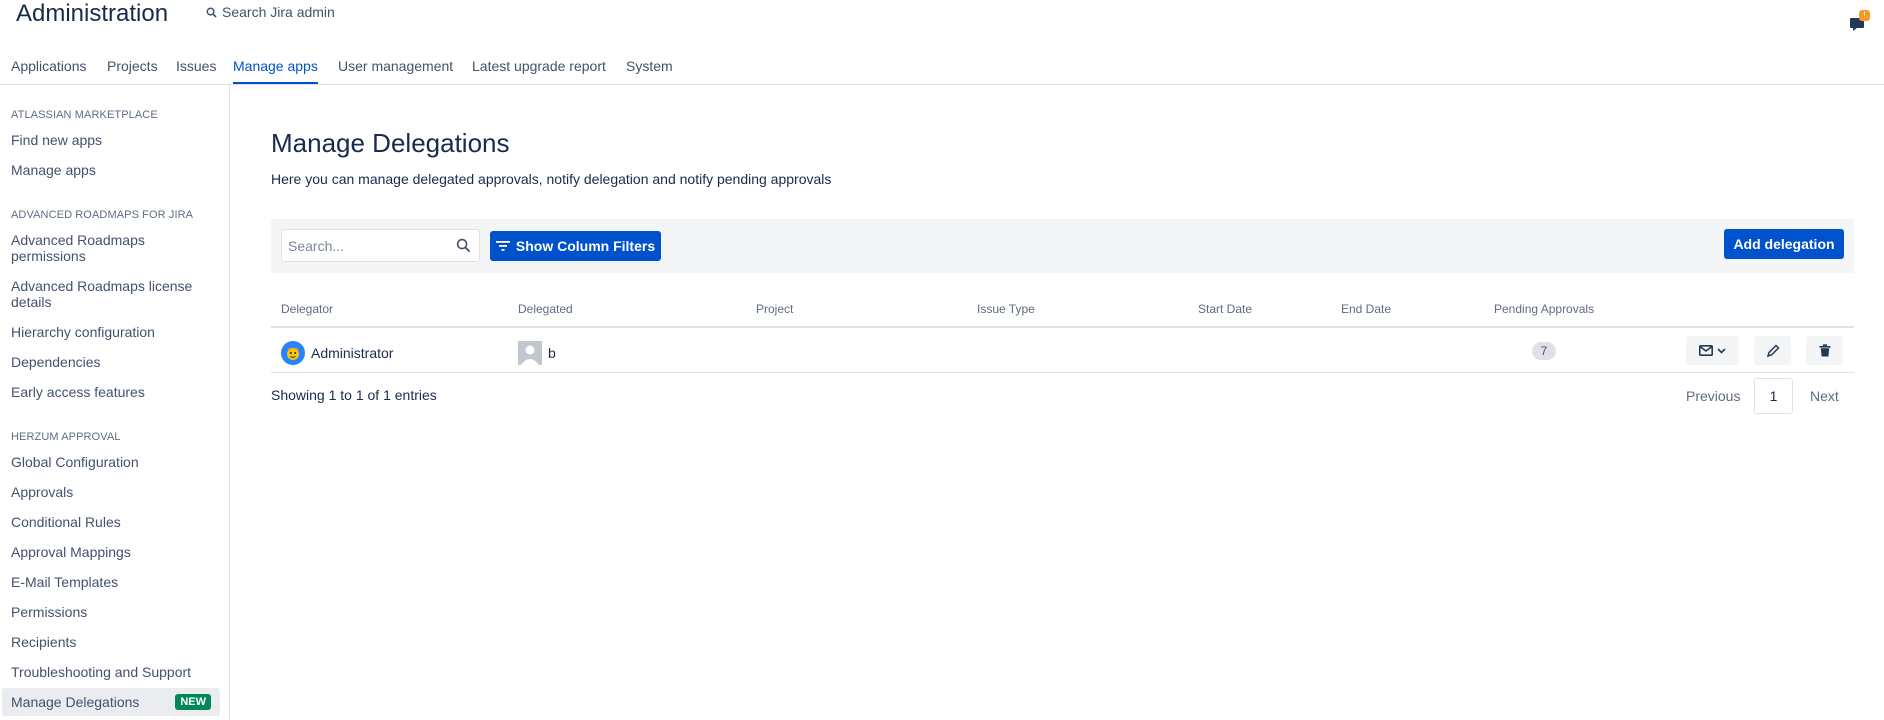 Image resolution: width=1884 pixels, height=720 pixels. What do you see at coordinates (1225, 309) in the screenshot?
I see `column-header-start-date: Start Date` at bounding box center [1225, 309].